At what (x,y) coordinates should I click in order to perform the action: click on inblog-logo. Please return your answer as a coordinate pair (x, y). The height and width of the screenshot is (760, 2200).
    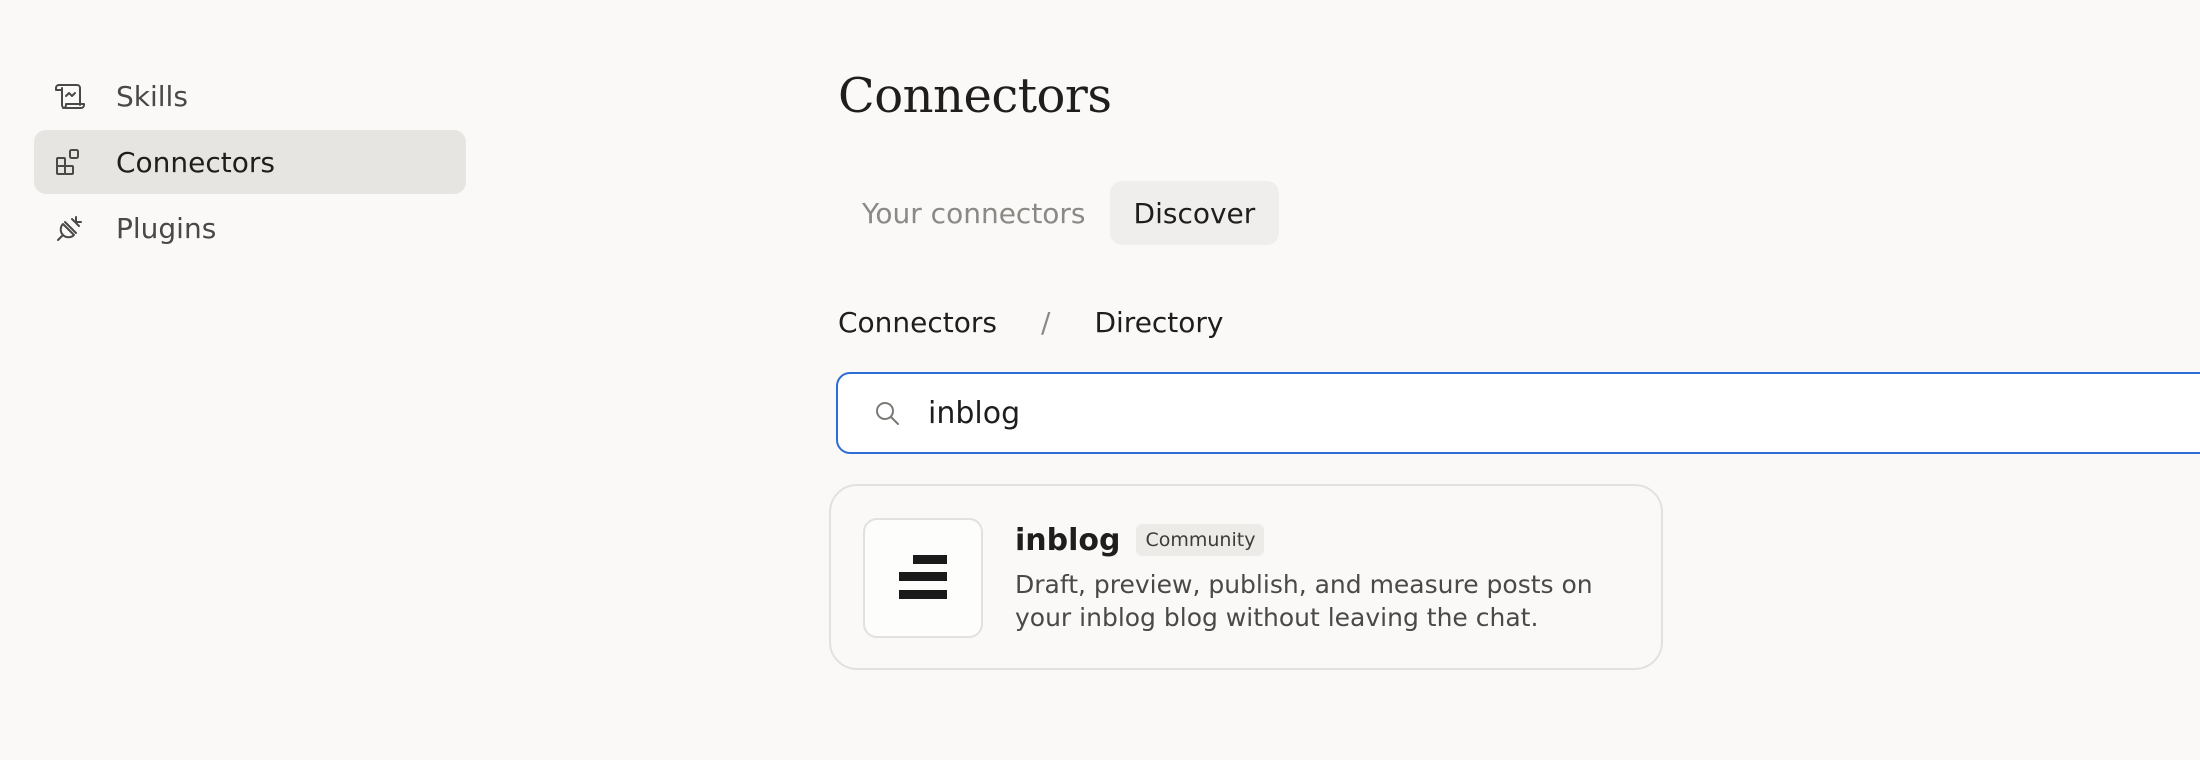
    Looking at the image, I should click on (923, 578).